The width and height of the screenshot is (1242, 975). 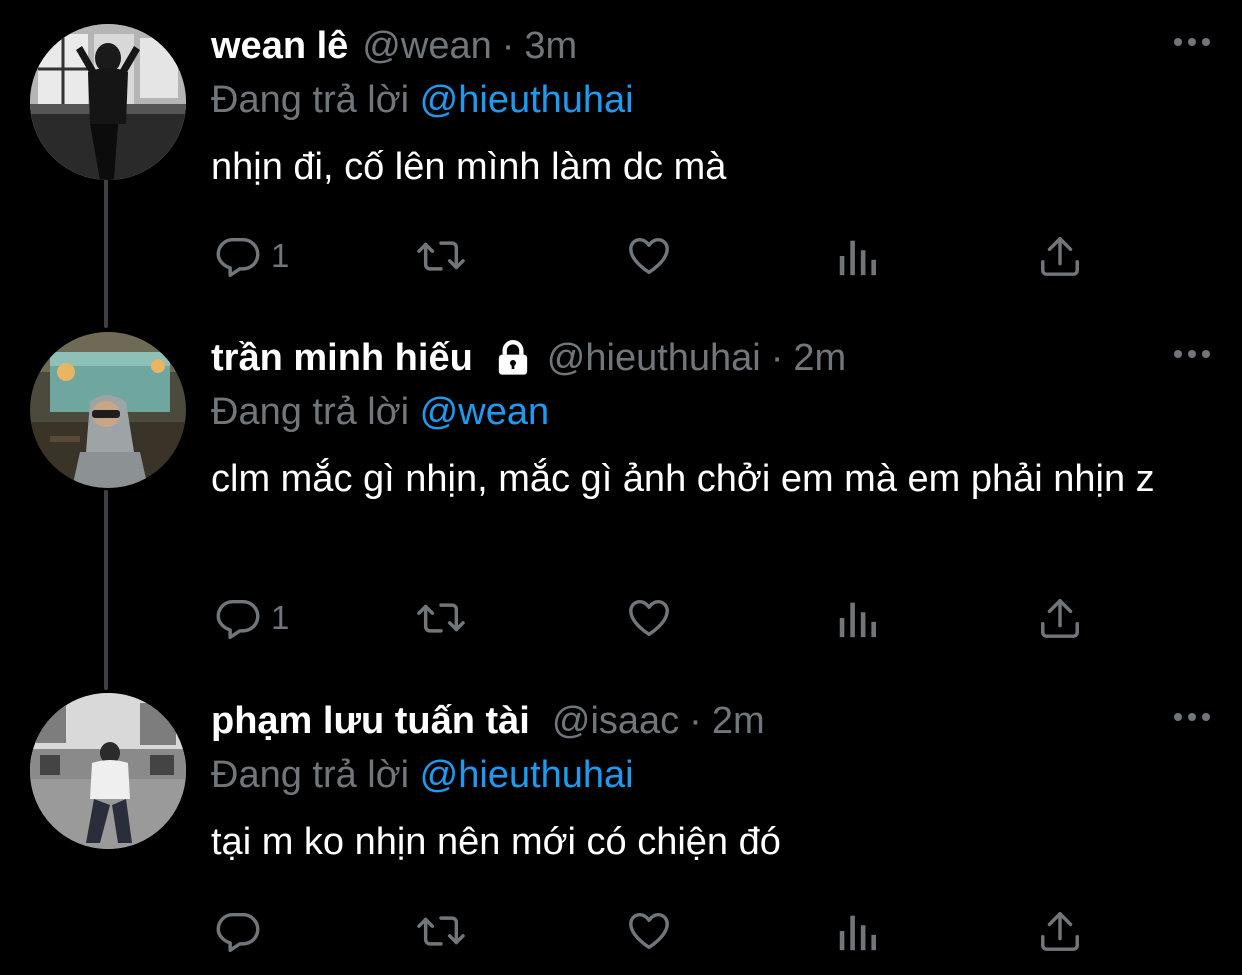 I want to click on tweet-header: trần minh hiếu @hieuthuhai · 2m, so click(x=528, y=358).